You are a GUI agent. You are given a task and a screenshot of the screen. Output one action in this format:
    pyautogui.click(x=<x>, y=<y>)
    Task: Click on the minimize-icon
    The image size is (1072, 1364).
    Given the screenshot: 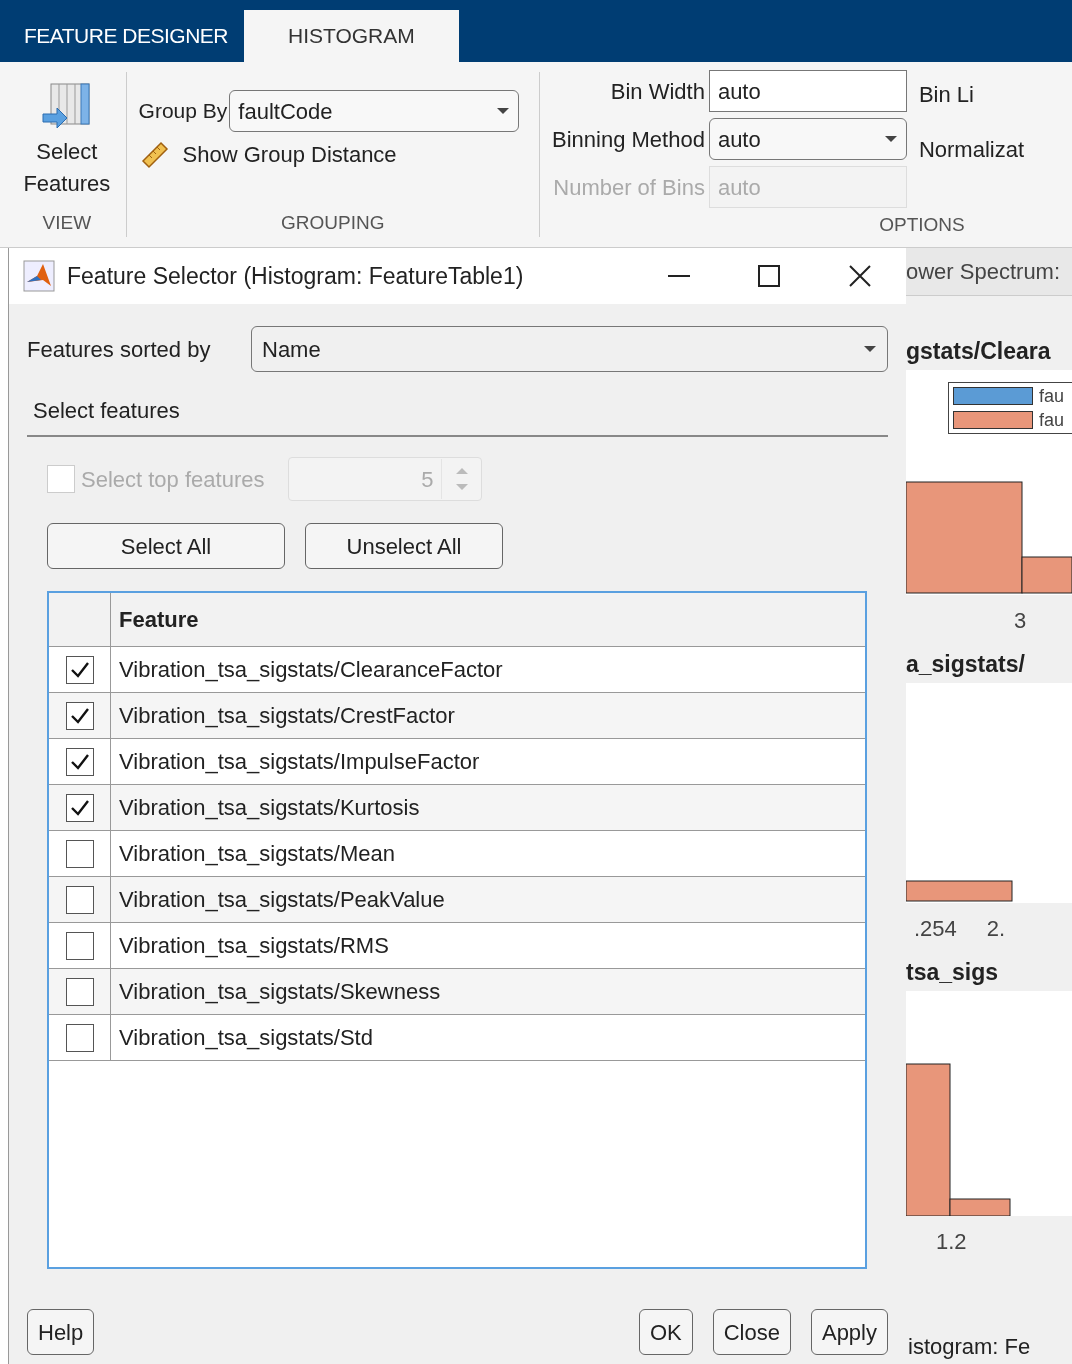 What is the action you would take?
    pyautogui.click(x=679, y=276)
    